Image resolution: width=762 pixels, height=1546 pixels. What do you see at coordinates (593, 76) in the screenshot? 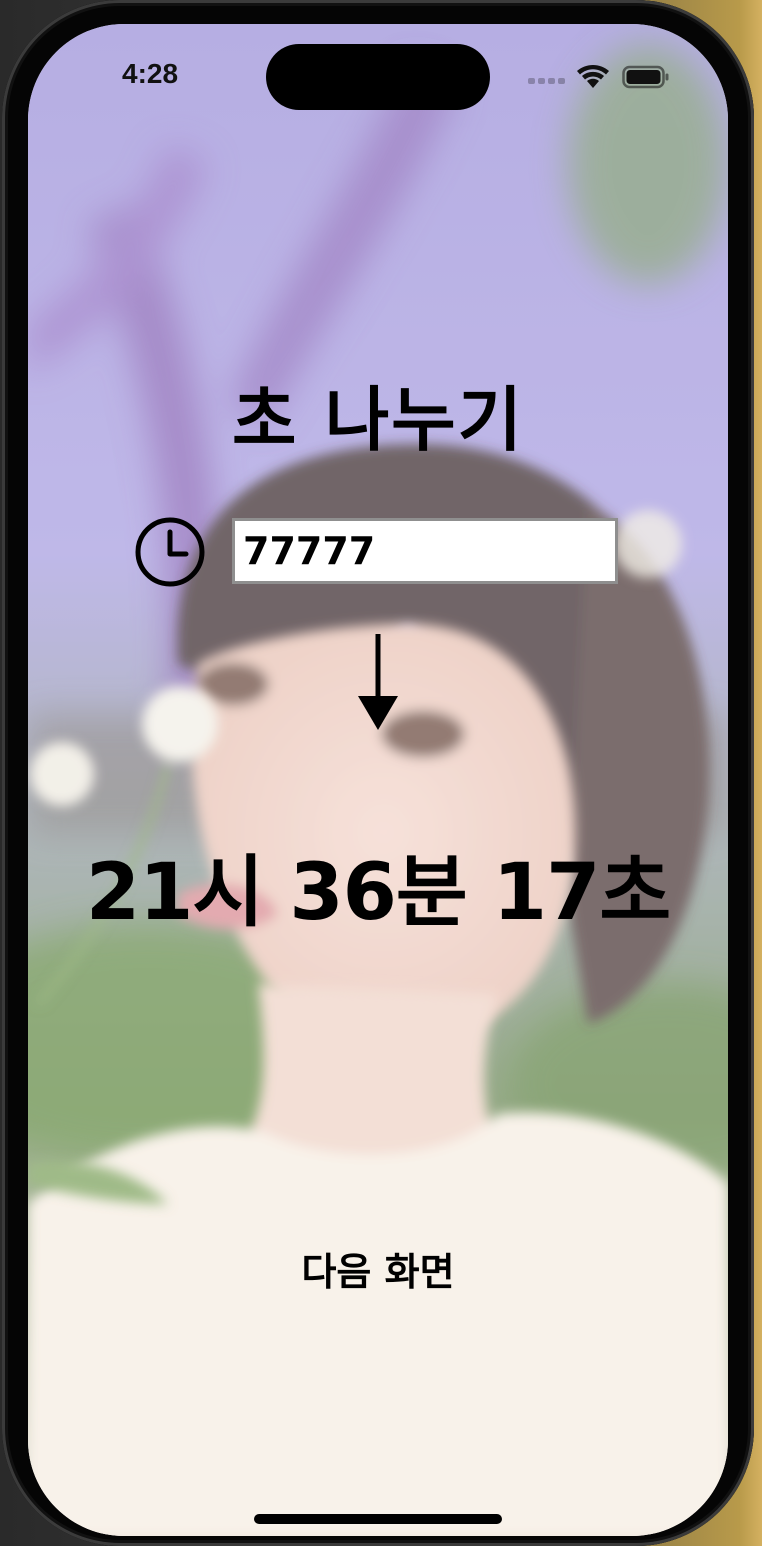
I see `wifi-icon` at bounding box center [593, 76].